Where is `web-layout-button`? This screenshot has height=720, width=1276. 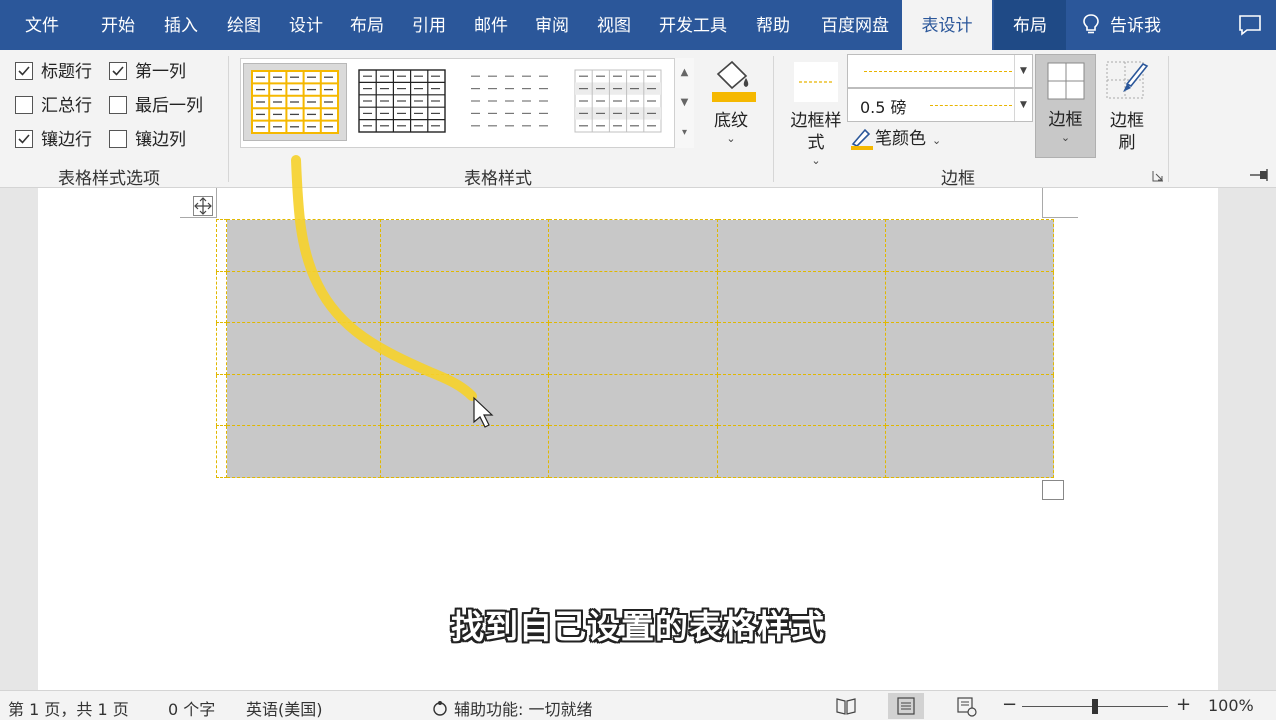
web-layout-button is located at coordinates (966, 706).